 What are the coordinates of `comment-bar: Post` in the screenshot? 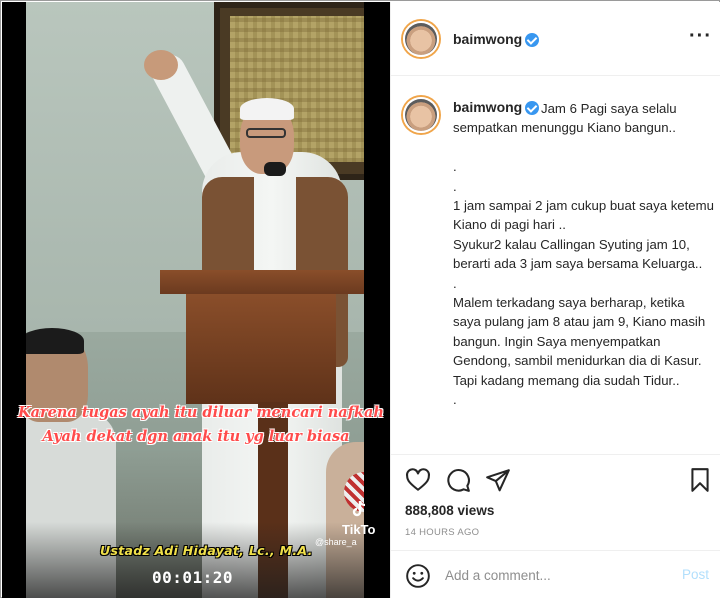 It's located at (555, 574).